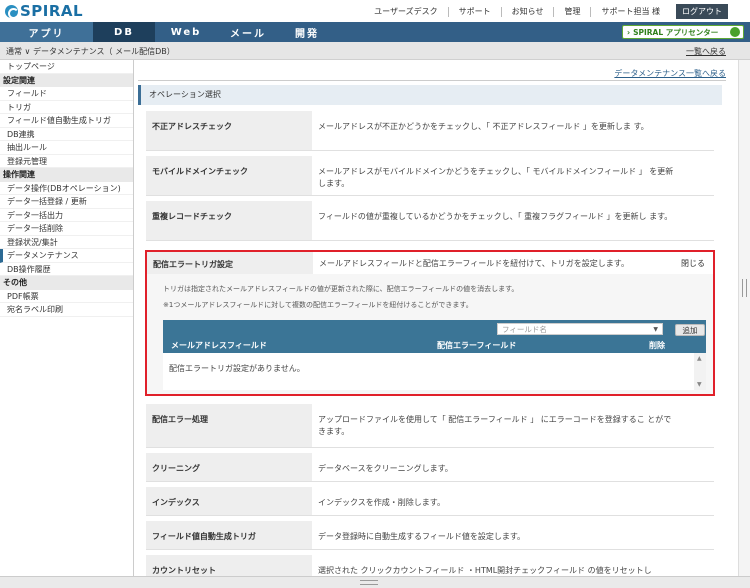 The height and width of the screenshot is (588, 750). What do you see at coordinates (66, 215) in the screenshot?
I see `sidebar-item-bulk-export: データ一括出力` at bounding box center [66, 215].